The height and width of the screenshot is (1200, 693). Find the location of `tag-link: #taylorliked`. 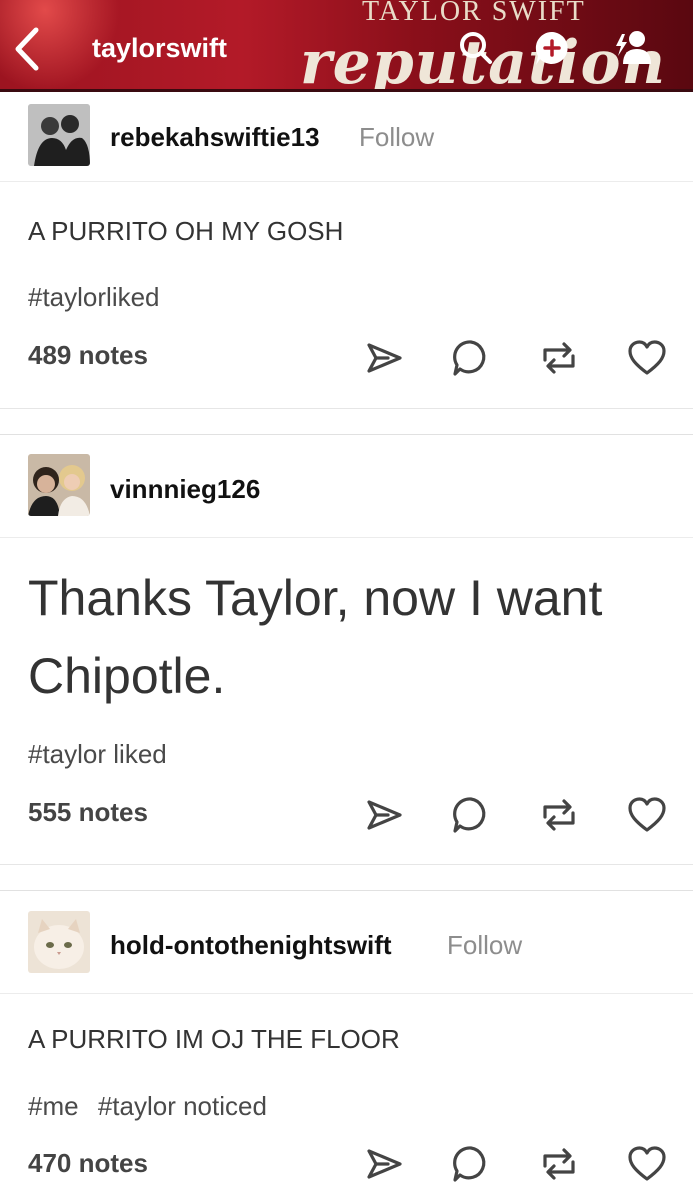

tag-link: #taylorliked is located at coordinates (94, 297).